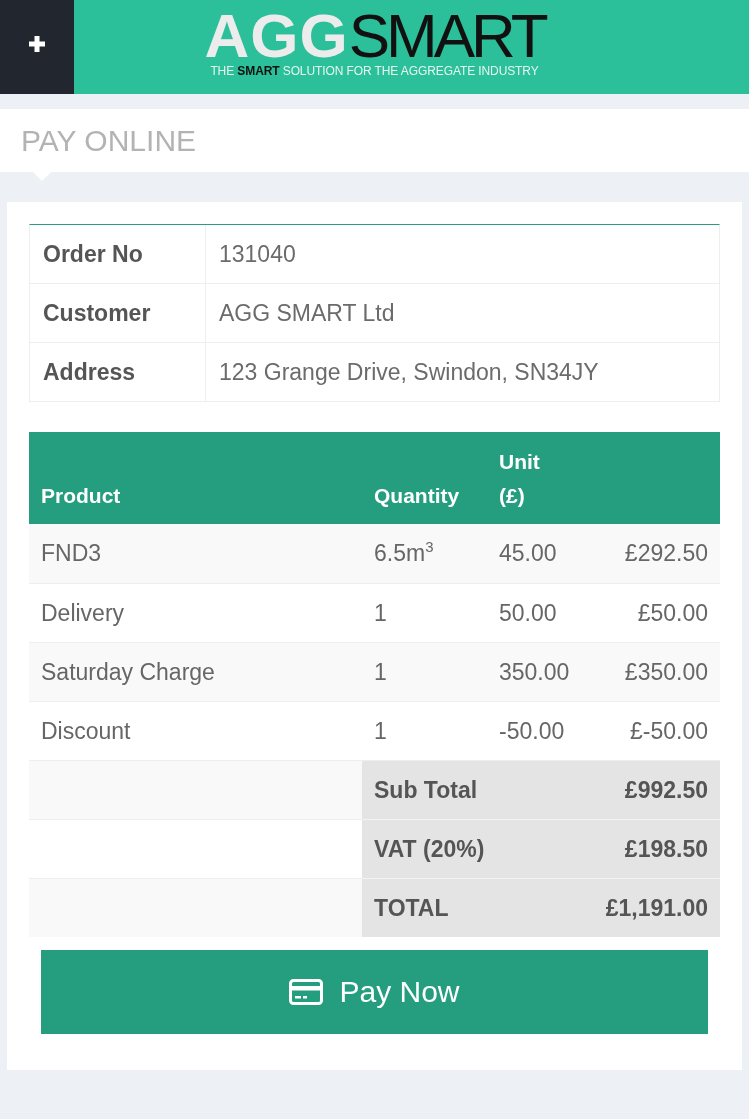 The height and width of the screenshot is (1119, 749). What do you see at coordinates (71, 553) in the screenshot?
I see `table-cell-text: FND3` at bounding box center [71, 553].